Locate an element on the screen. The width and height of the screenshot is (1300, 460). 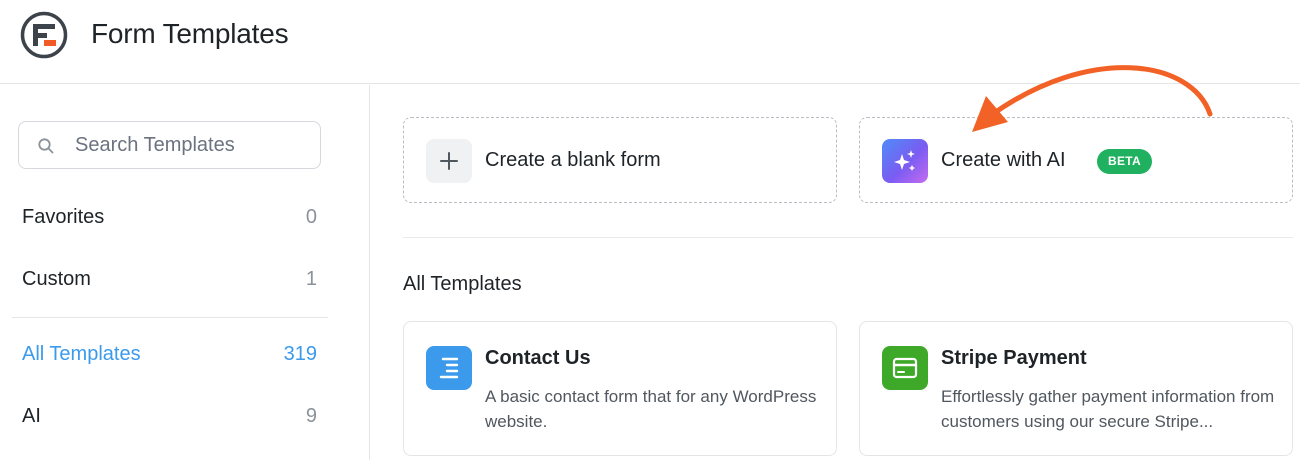
template-title: Stripe Payment is located at coordinates (1014, 358).